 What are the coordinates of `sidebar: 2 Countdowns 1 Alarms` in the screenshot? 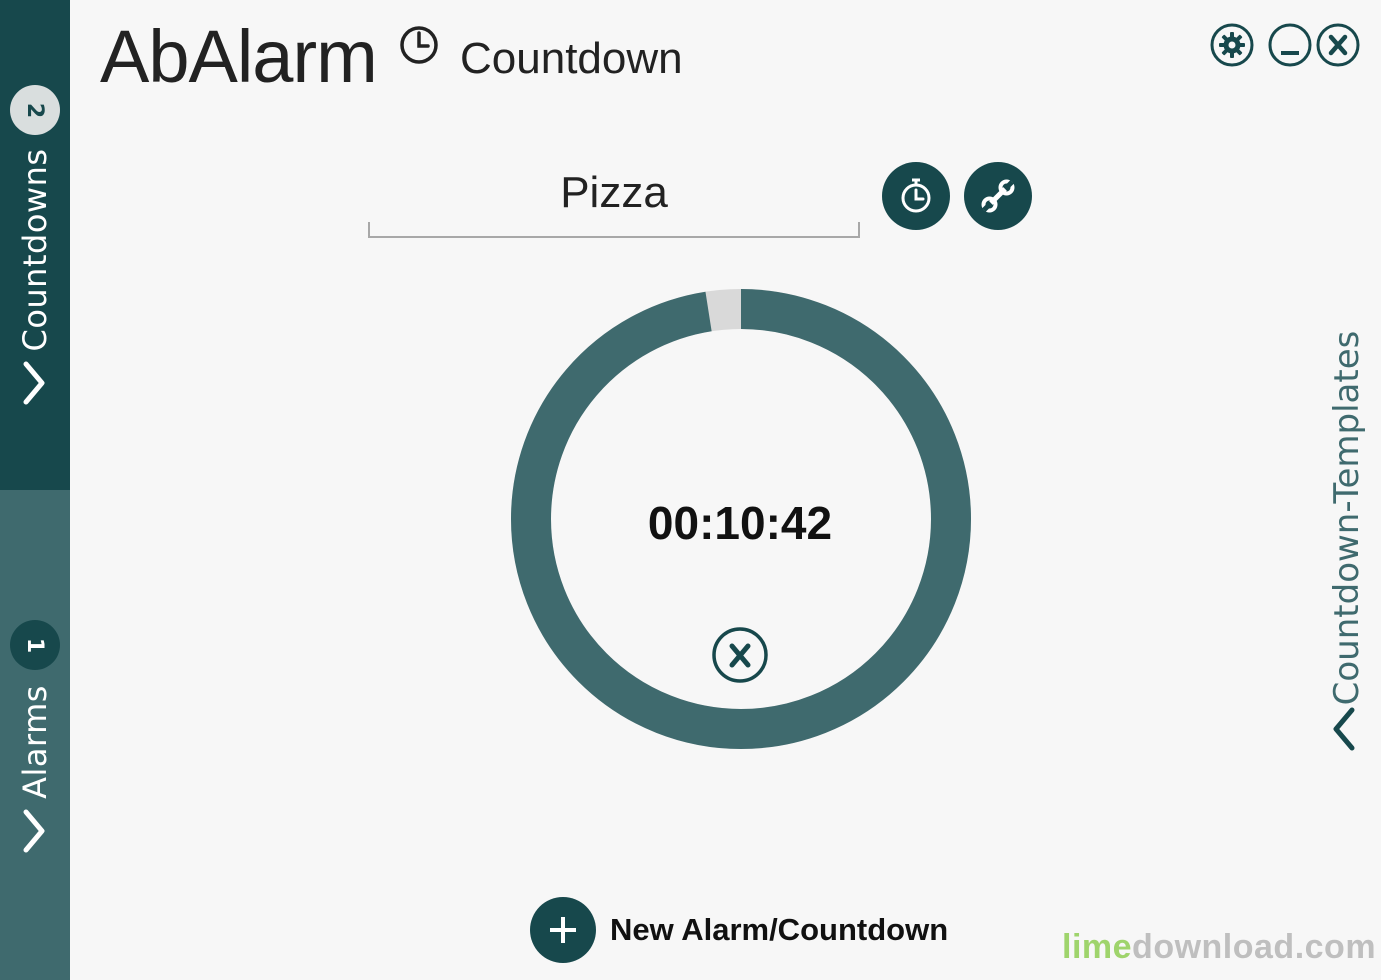 It's located at (35, 490).